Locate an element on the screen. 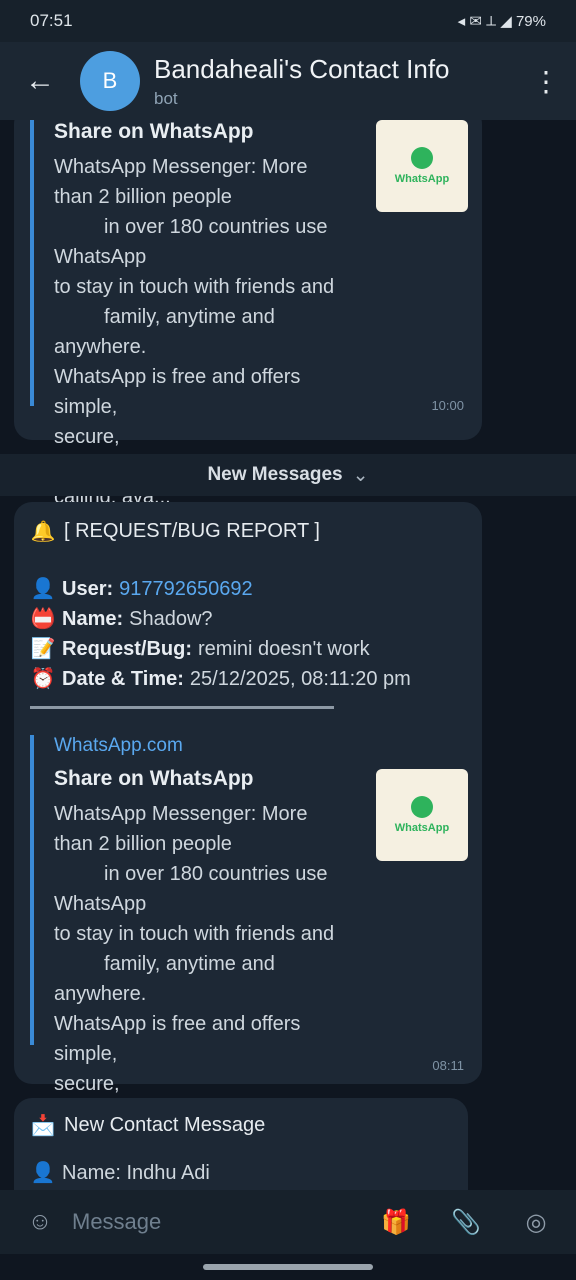  inbox-icon: 📩 is located at coordinates (43, 1125).